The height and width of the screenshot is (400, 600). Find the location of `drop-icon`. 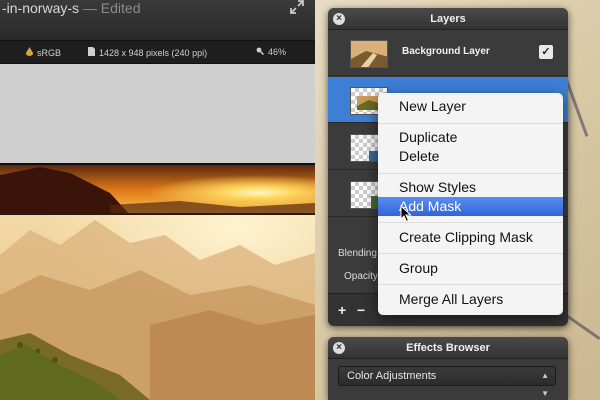

drop-icon is located at coordinates (29, 52).